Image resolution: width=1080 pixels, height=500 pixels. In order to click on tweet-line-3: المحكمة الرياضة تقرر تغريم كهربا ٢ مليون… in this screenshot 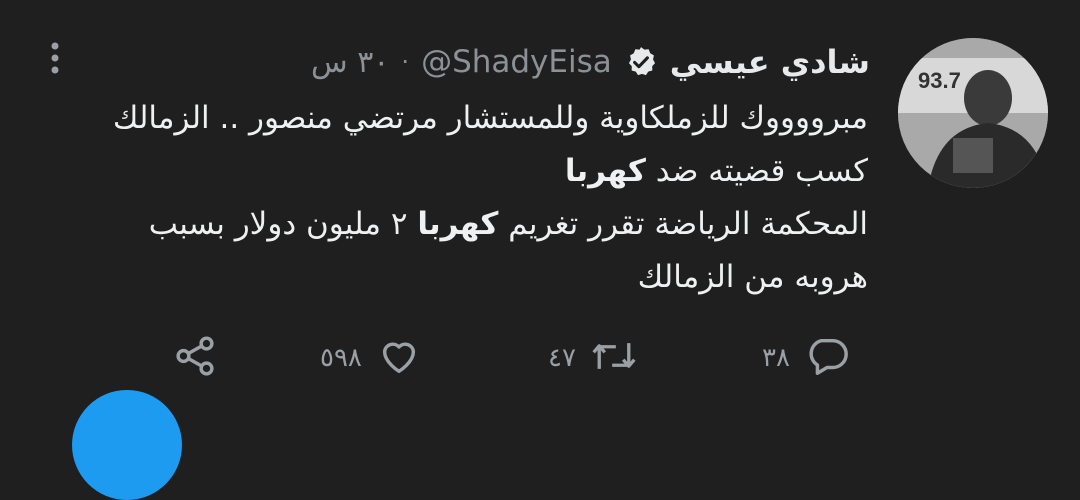, I will do `click(453, 224)`.